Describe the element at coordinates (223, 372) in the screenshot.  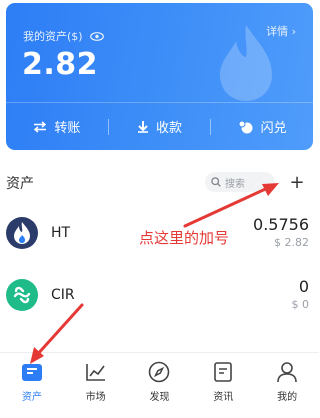
I see `news-icon` at that location.